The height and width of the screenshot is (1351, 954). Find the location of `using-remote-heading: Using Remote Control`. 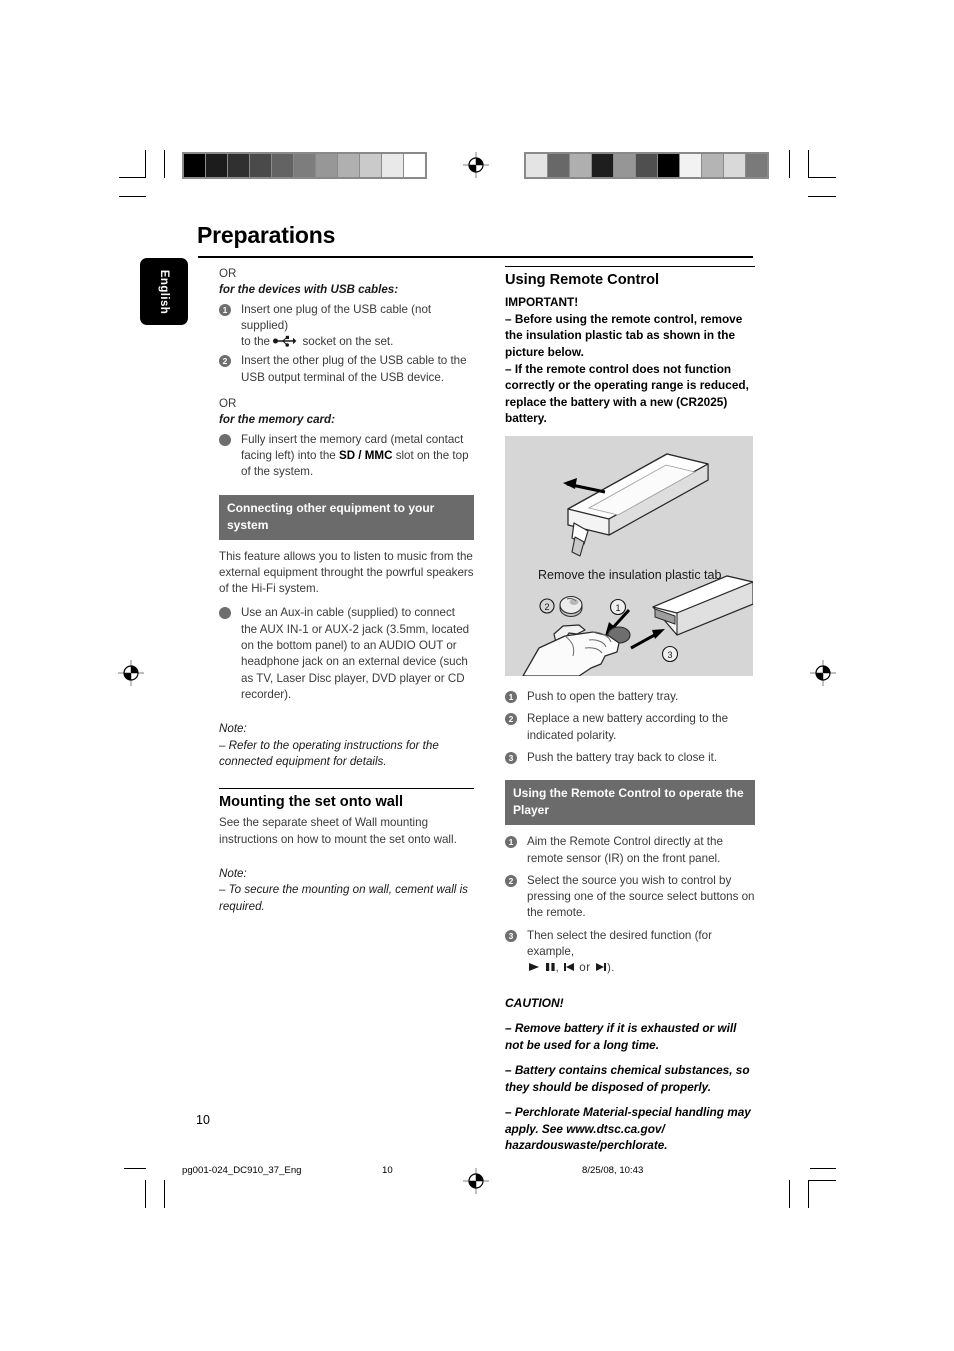

using-remote-heading: Using Remote Control is located at coordinates (630, 277).